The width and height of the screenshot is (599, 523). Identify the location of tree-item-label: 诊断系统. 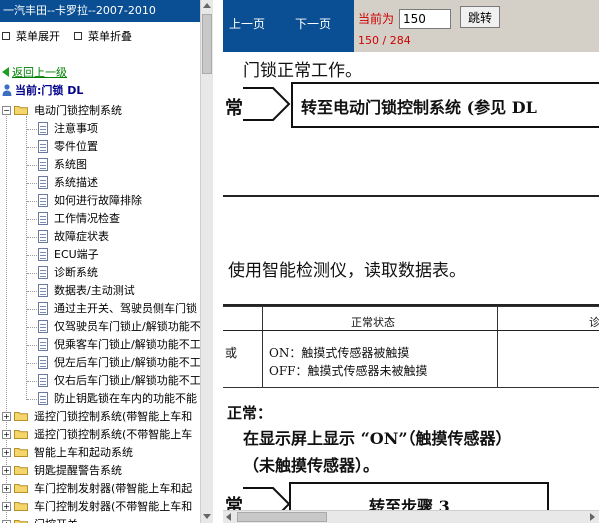
(76, 272).